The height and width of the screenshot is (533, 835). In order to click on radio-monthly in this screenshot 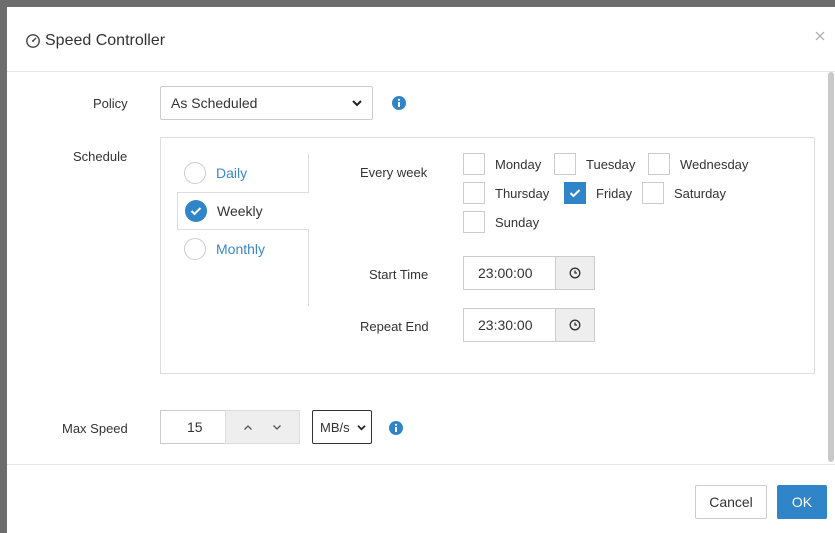, I will do `click(195, 249)`.